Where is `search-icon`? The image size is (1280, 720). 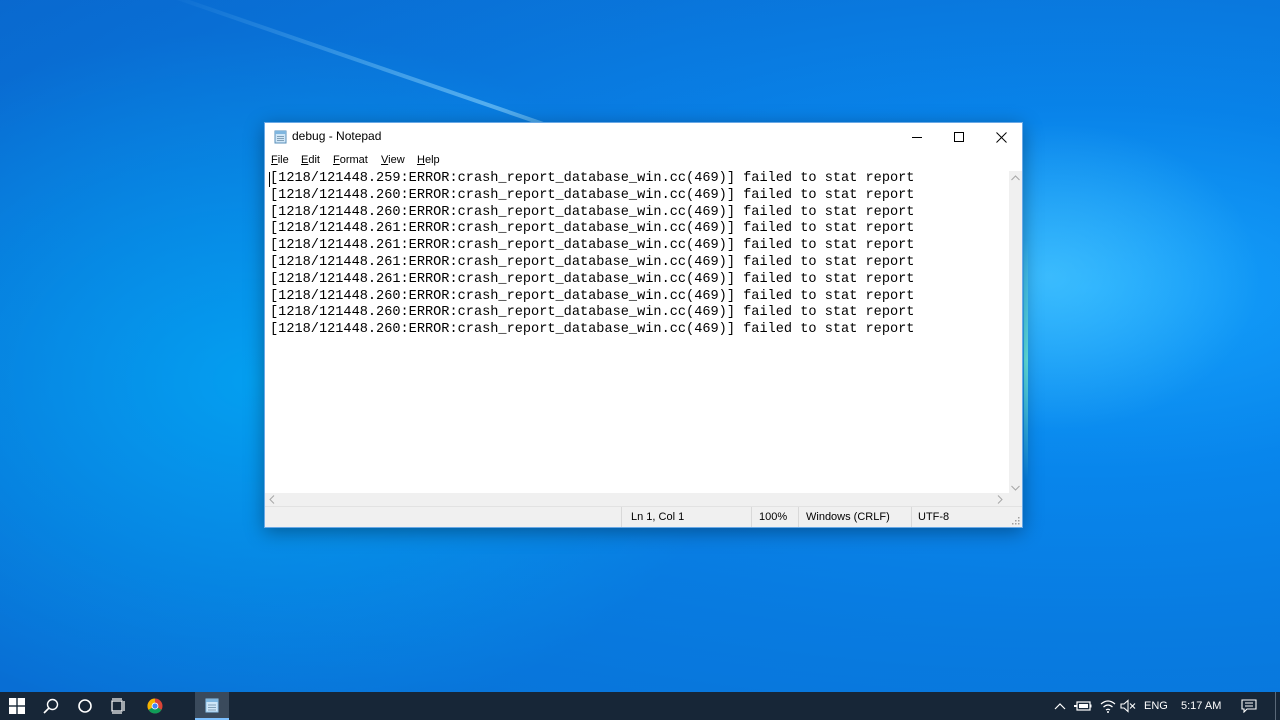 search-icon is located at coordinates (51, 706).